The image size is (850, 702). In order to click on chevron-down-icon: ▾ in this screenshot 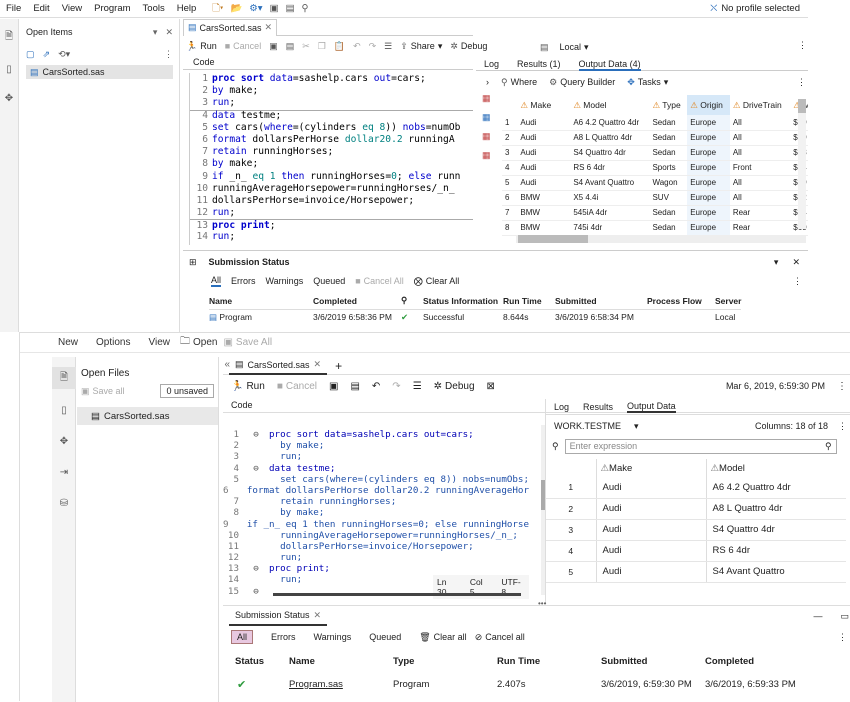, I will do `click(776, 262)`.